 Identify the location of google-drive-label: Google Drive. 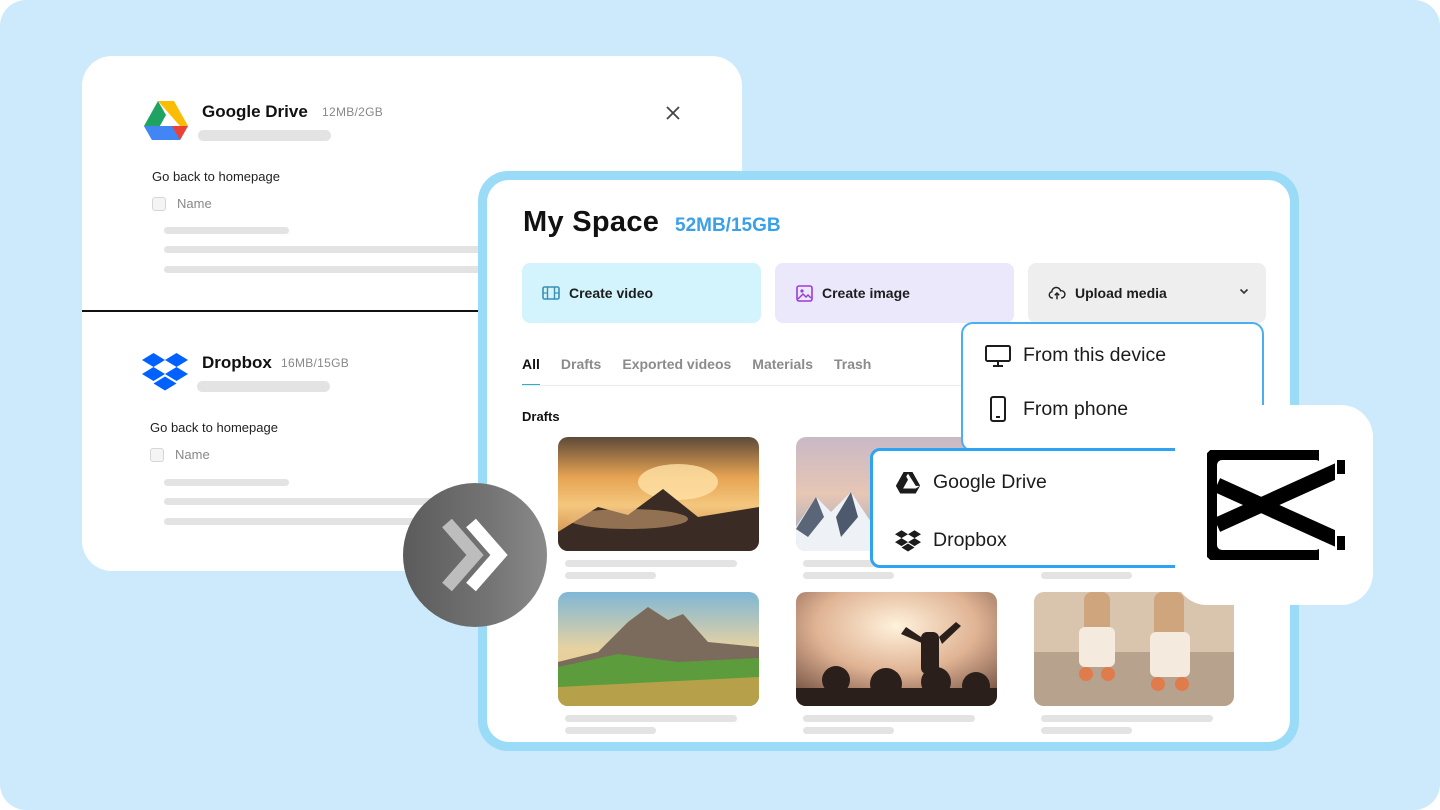
(990, 482).